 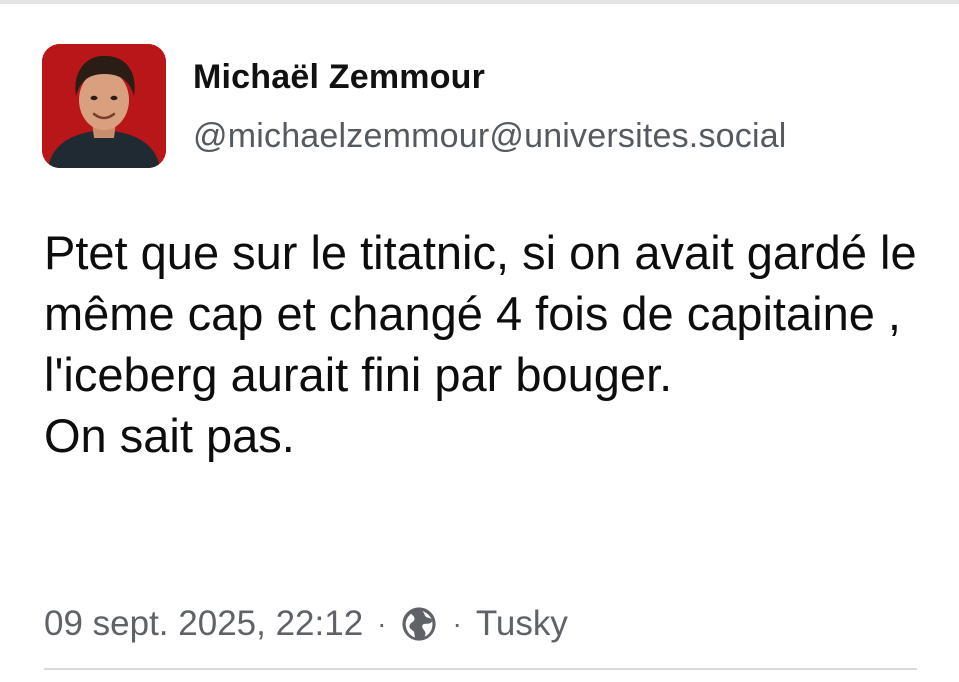 I want to click on post-meta: 09 sept. 2025, 22:12 · · Tusky, so click(x=306, y=624).